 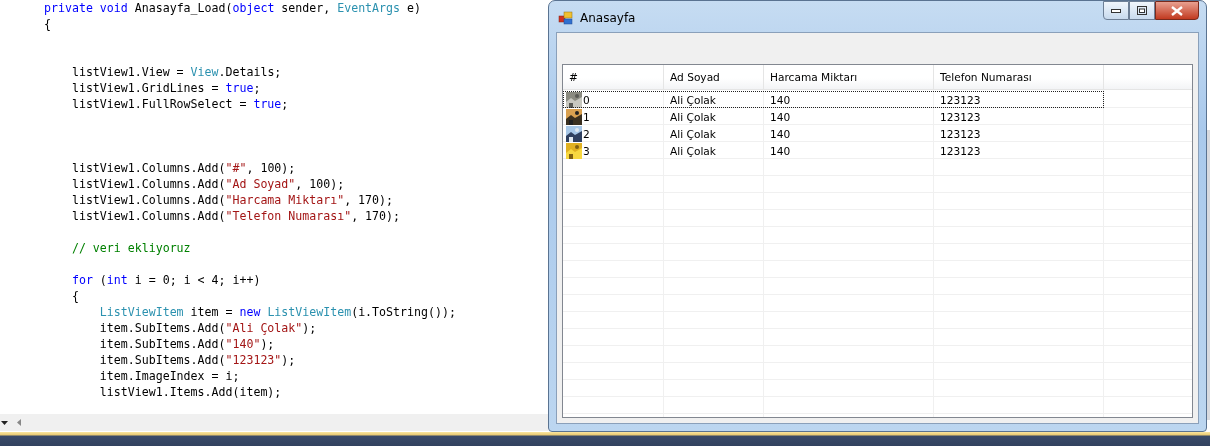 What do you see at coordinates (586, 116) in the screenshot?
I see `table-cell: 1` at bounding box center [586, 116].